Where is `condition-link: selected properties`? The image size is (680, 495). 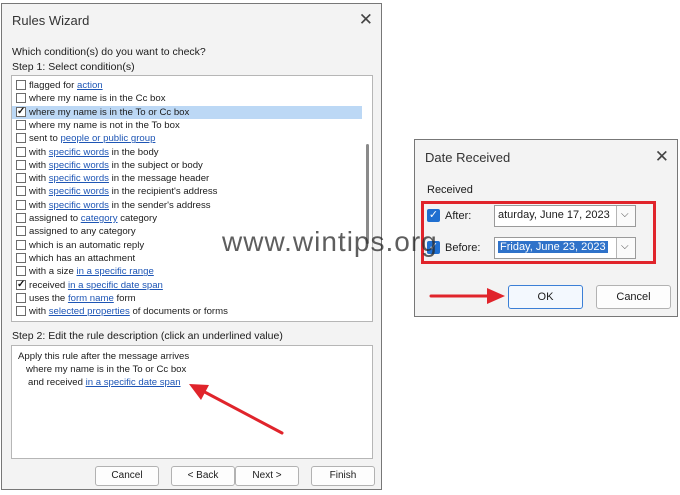
condition-link: selected properties is located at coordinates (89, 311).